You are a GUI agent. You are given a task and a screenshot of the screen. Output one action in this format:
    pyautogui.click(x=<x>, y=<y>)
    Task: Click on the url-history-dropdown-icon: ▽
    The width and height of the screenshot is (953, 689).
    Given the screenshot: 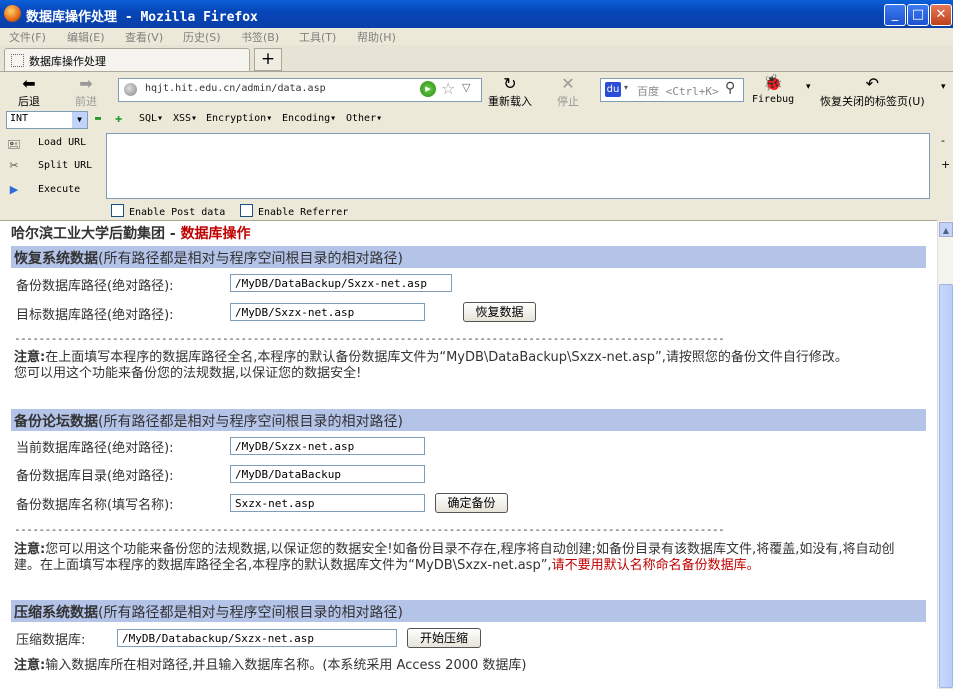 What is the action you would take?
    pyautogui.click(x=466, y=87)
    